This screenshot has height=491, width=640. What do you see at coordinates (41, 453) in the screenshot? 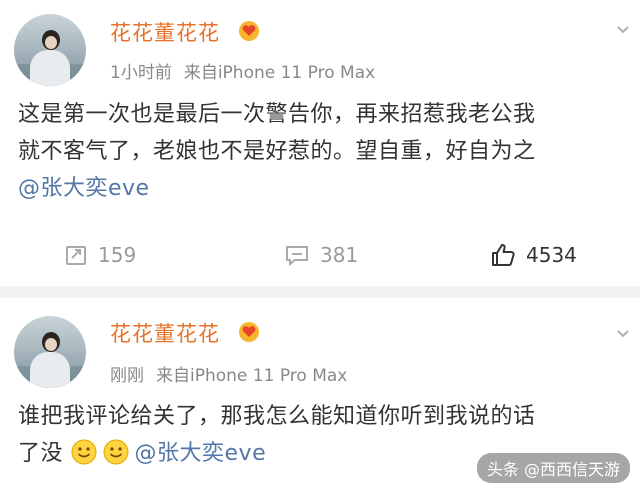
I see `post-text: 了没` at bounding box center [41, 453].